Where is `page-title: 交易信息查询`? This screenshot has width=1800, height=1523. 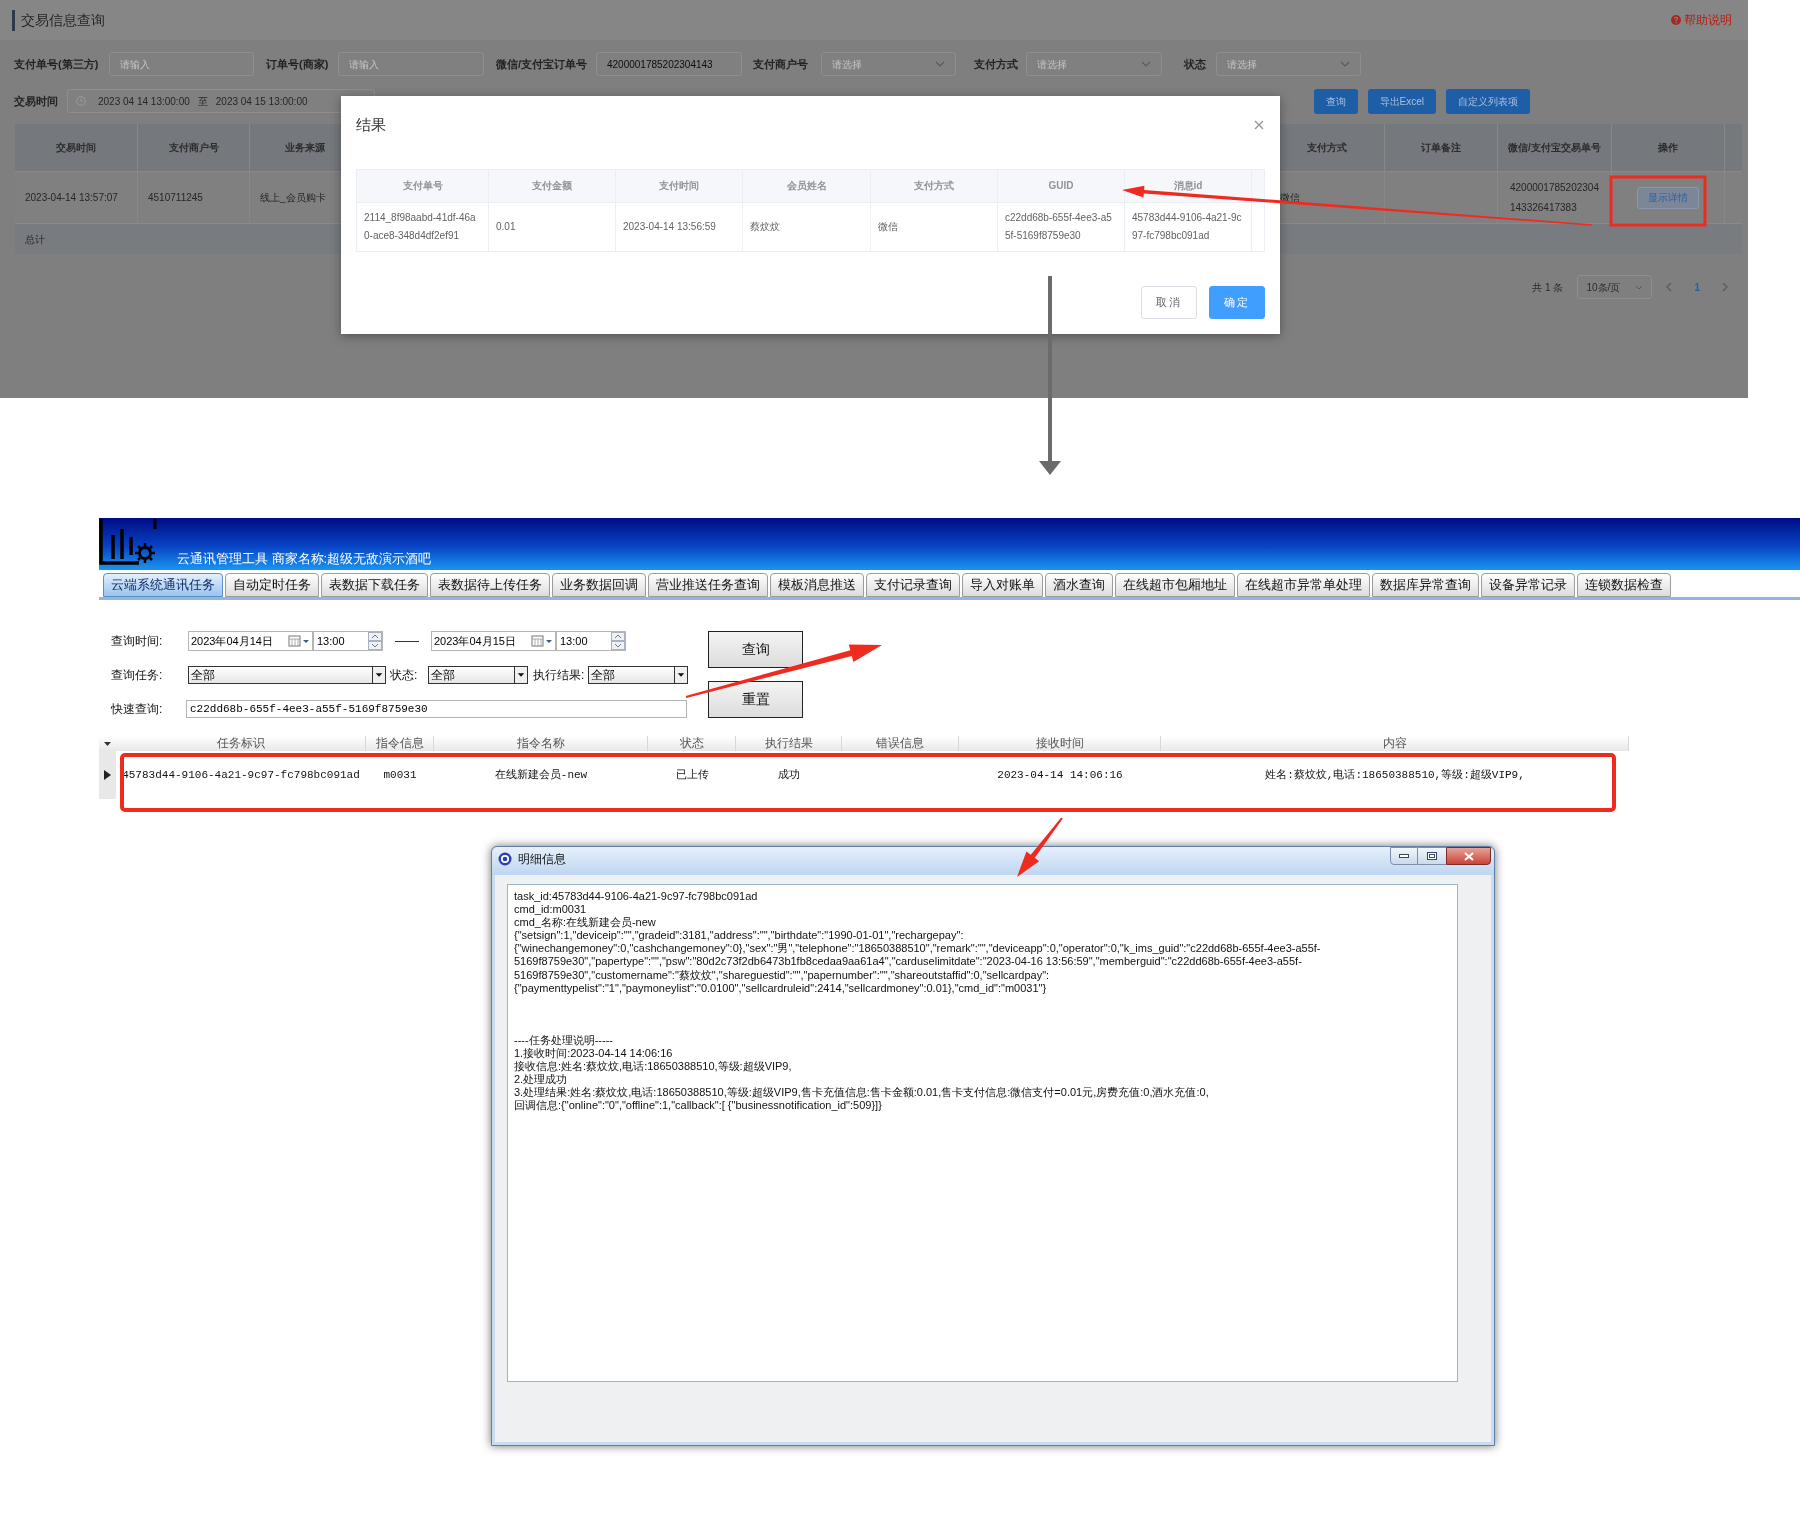
page-title: 交易信息查询 is located at coordinates (58, 20).